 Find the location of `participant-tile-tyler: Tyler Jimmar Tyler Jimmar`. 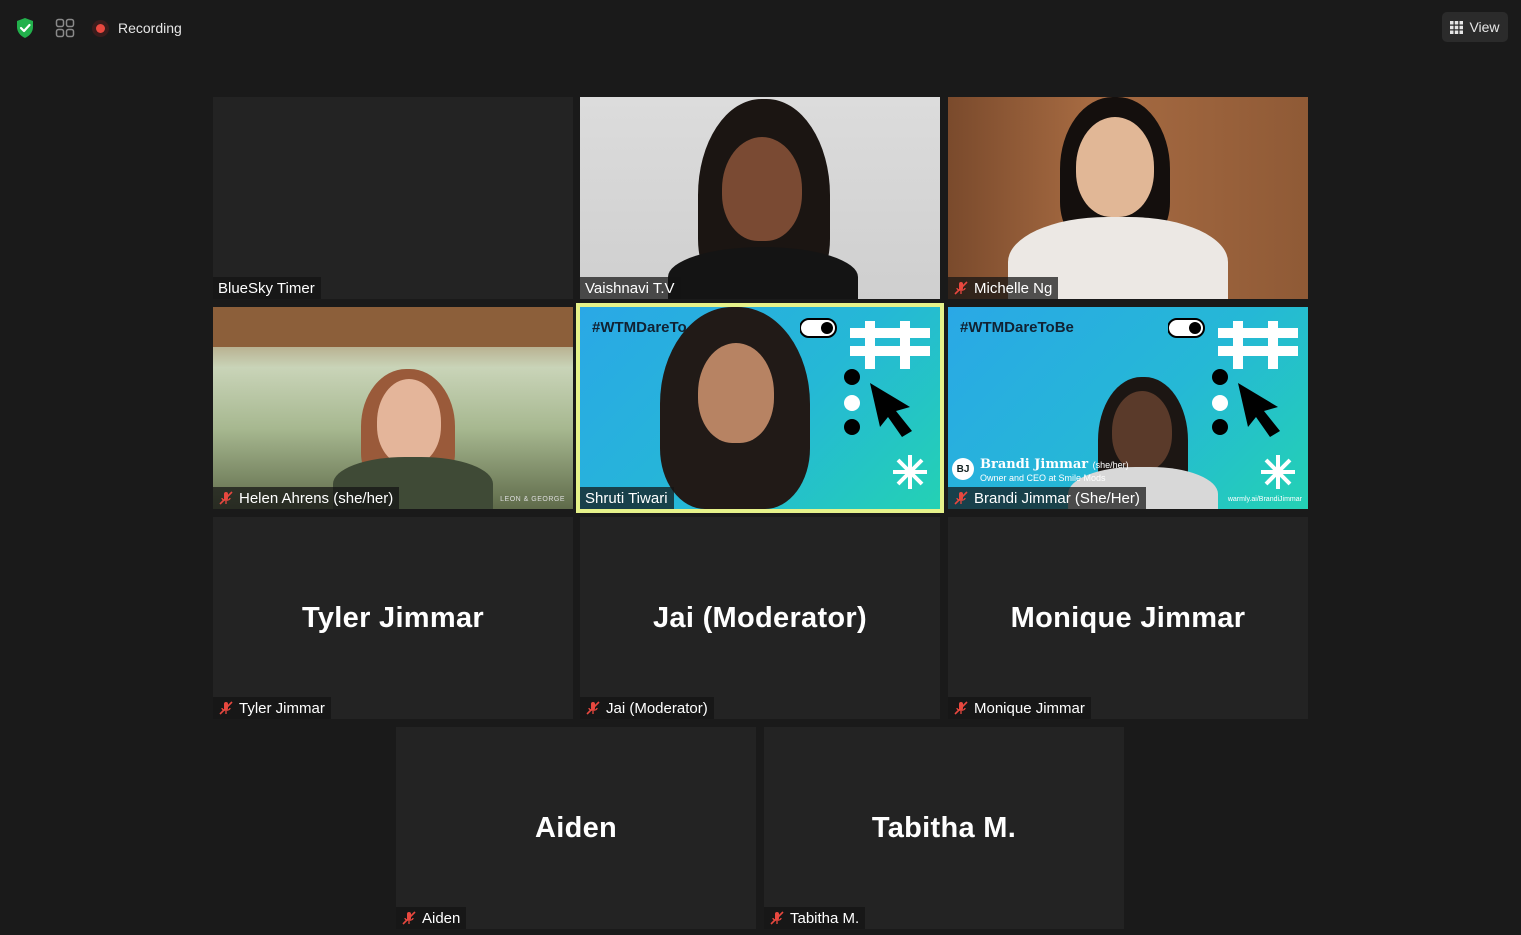

participant-tile-tyler: Tyler Jimmar Tyler Jimmar is located at coordinates (393, 618).